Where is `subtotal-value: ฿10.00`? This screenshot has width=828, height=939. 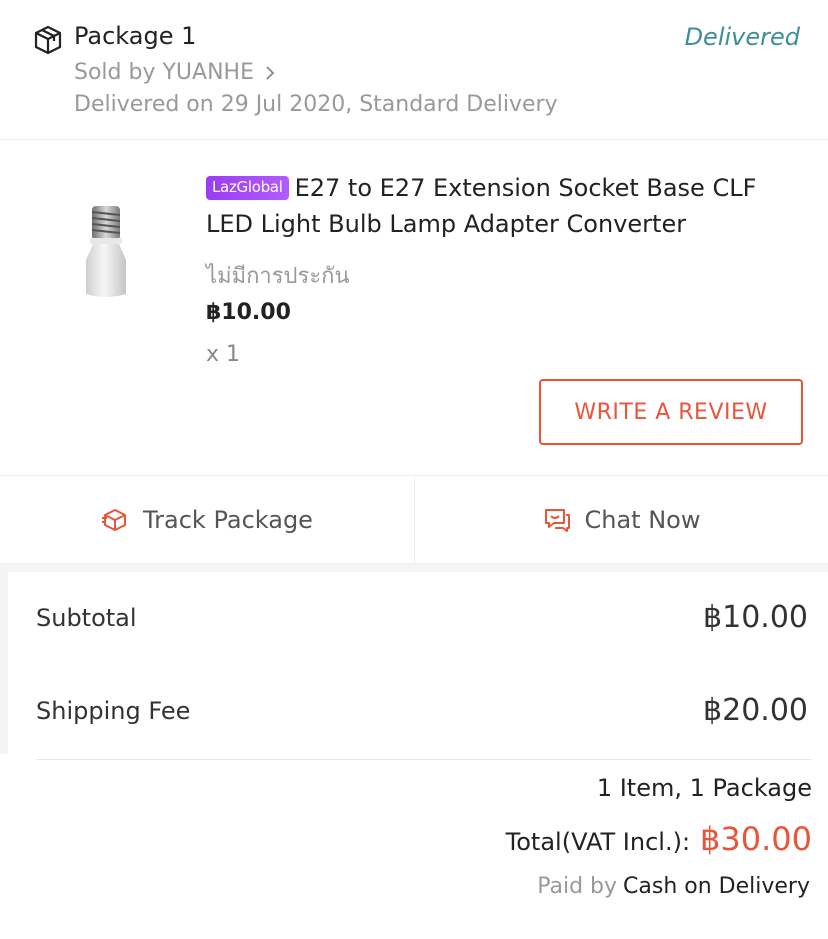 subtotal-value: ฿10.00 is located at coordinates (755, 617).